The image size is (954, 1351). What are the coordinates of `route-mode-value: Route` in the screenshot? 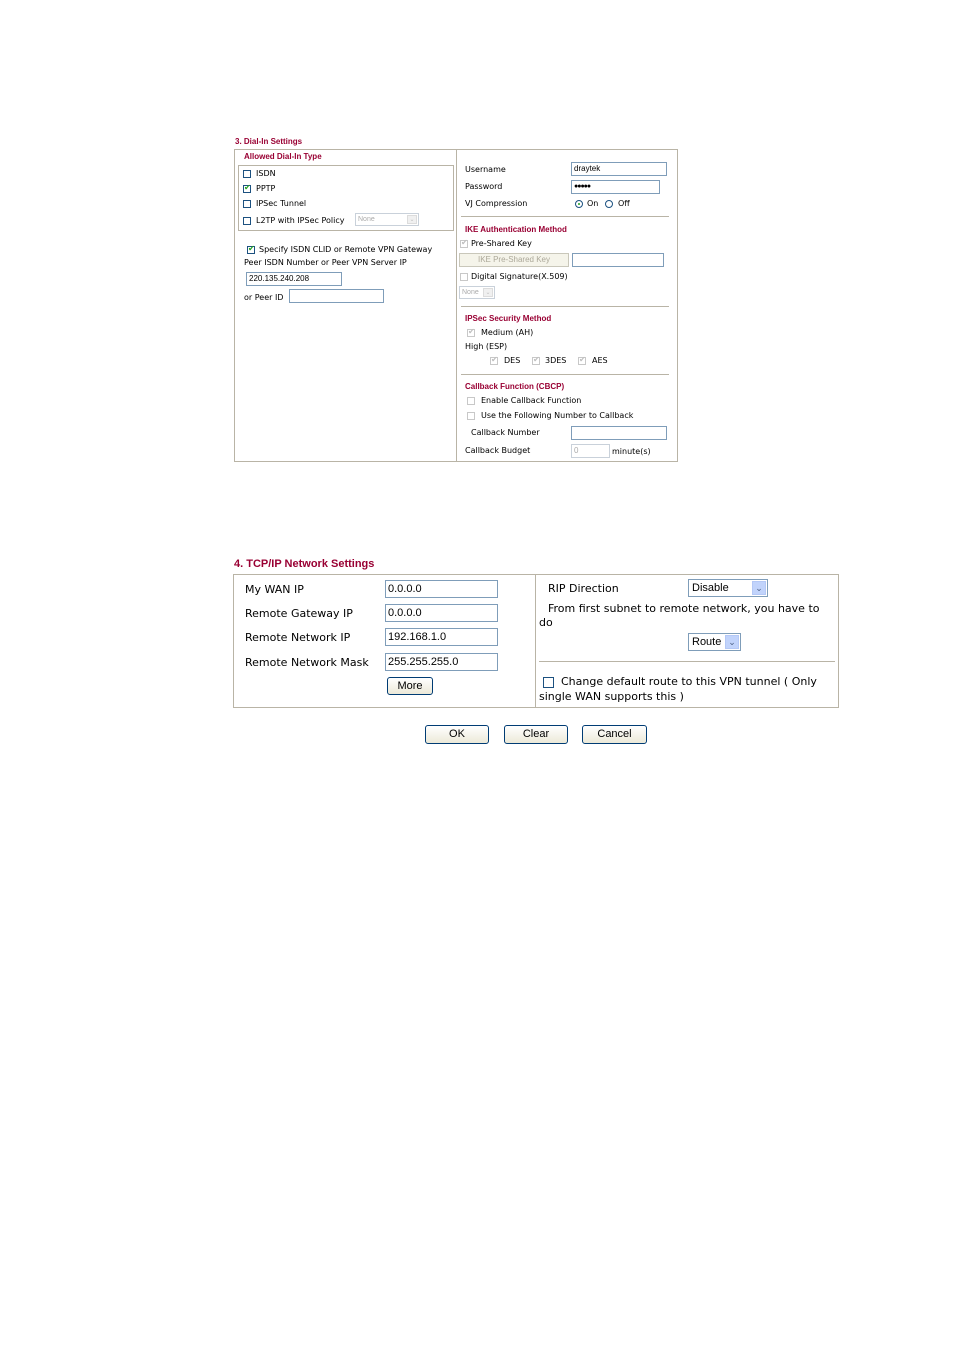 It's located at (707, 642).